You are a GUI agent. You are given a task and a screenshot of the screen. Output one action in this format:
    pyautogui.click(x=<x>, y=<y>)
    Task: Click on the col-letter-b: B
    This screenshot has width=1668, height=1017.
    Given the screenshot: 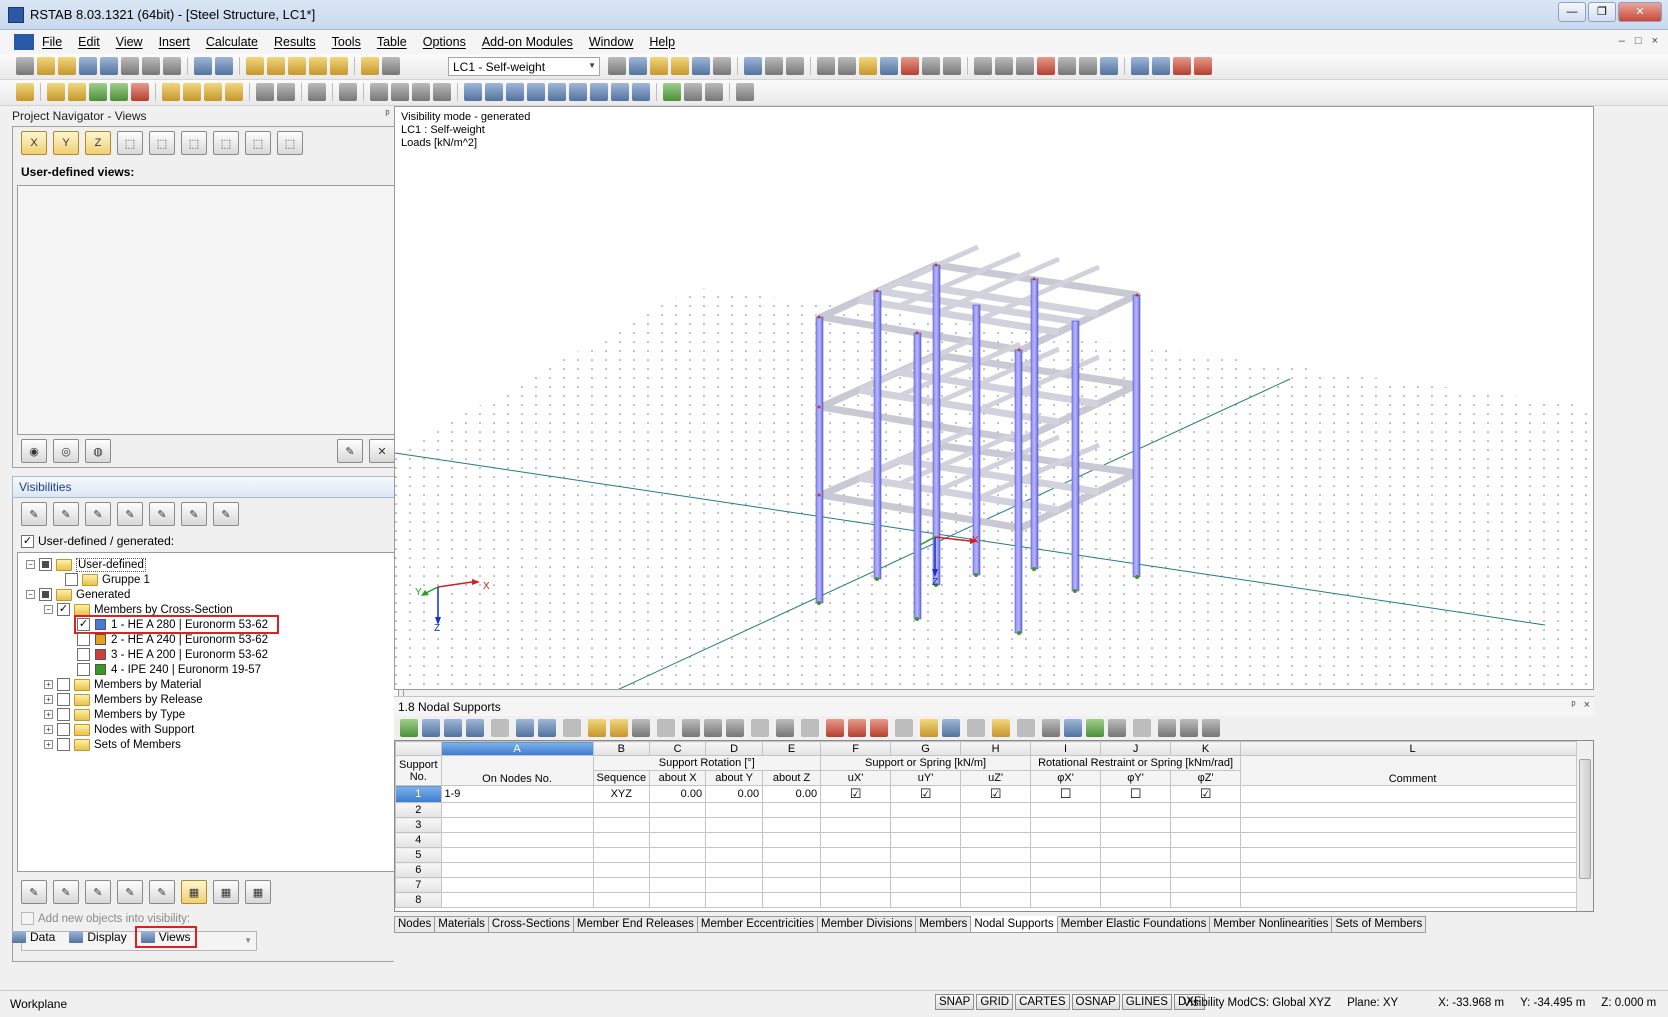 What is the action you would take?
    pyautogui.click(x=621, y=749)
    